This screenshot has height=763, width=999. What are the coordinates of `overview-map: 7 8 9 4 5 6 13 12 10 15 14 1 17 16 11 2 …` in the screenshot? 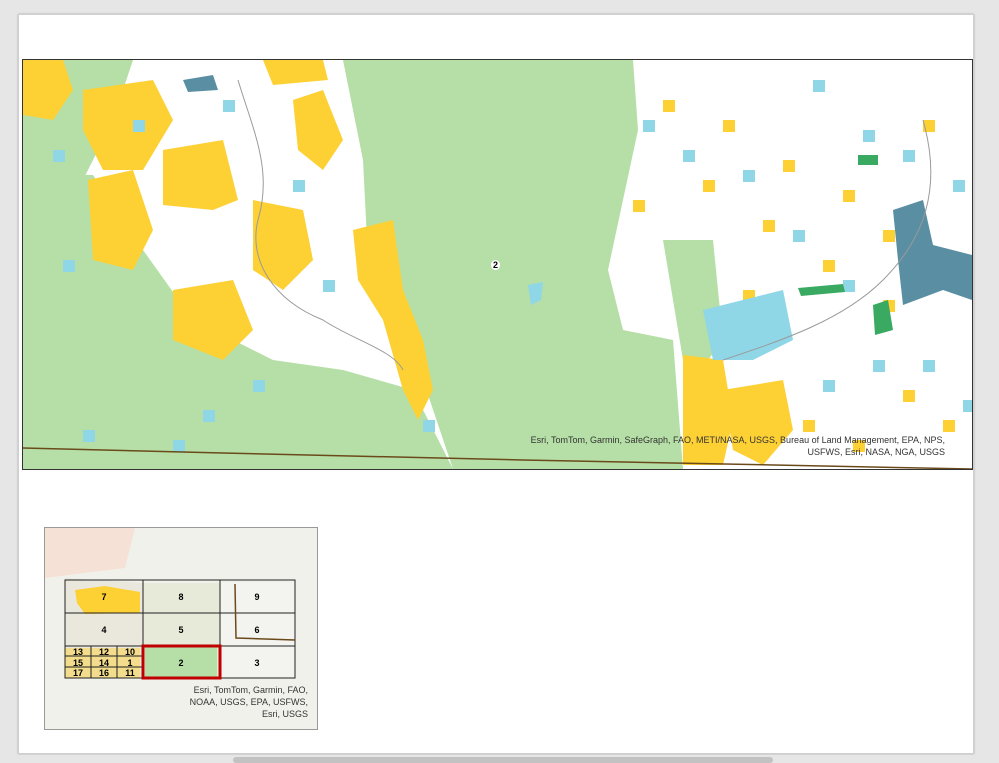 It's located at (181, 628).